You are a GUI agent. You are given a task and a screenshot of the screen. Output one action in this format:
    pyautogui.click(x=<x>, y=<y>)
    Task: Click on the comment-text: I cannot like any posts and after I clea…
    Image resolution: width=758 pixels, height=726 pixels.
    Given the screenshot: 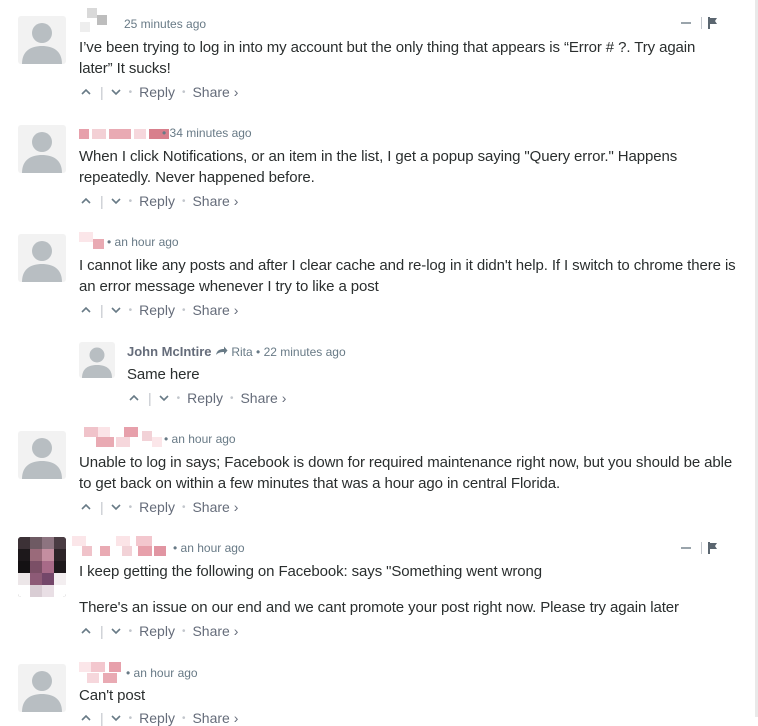 What is the action you would take?
    pyautogui.click(x=407, y=276)
    